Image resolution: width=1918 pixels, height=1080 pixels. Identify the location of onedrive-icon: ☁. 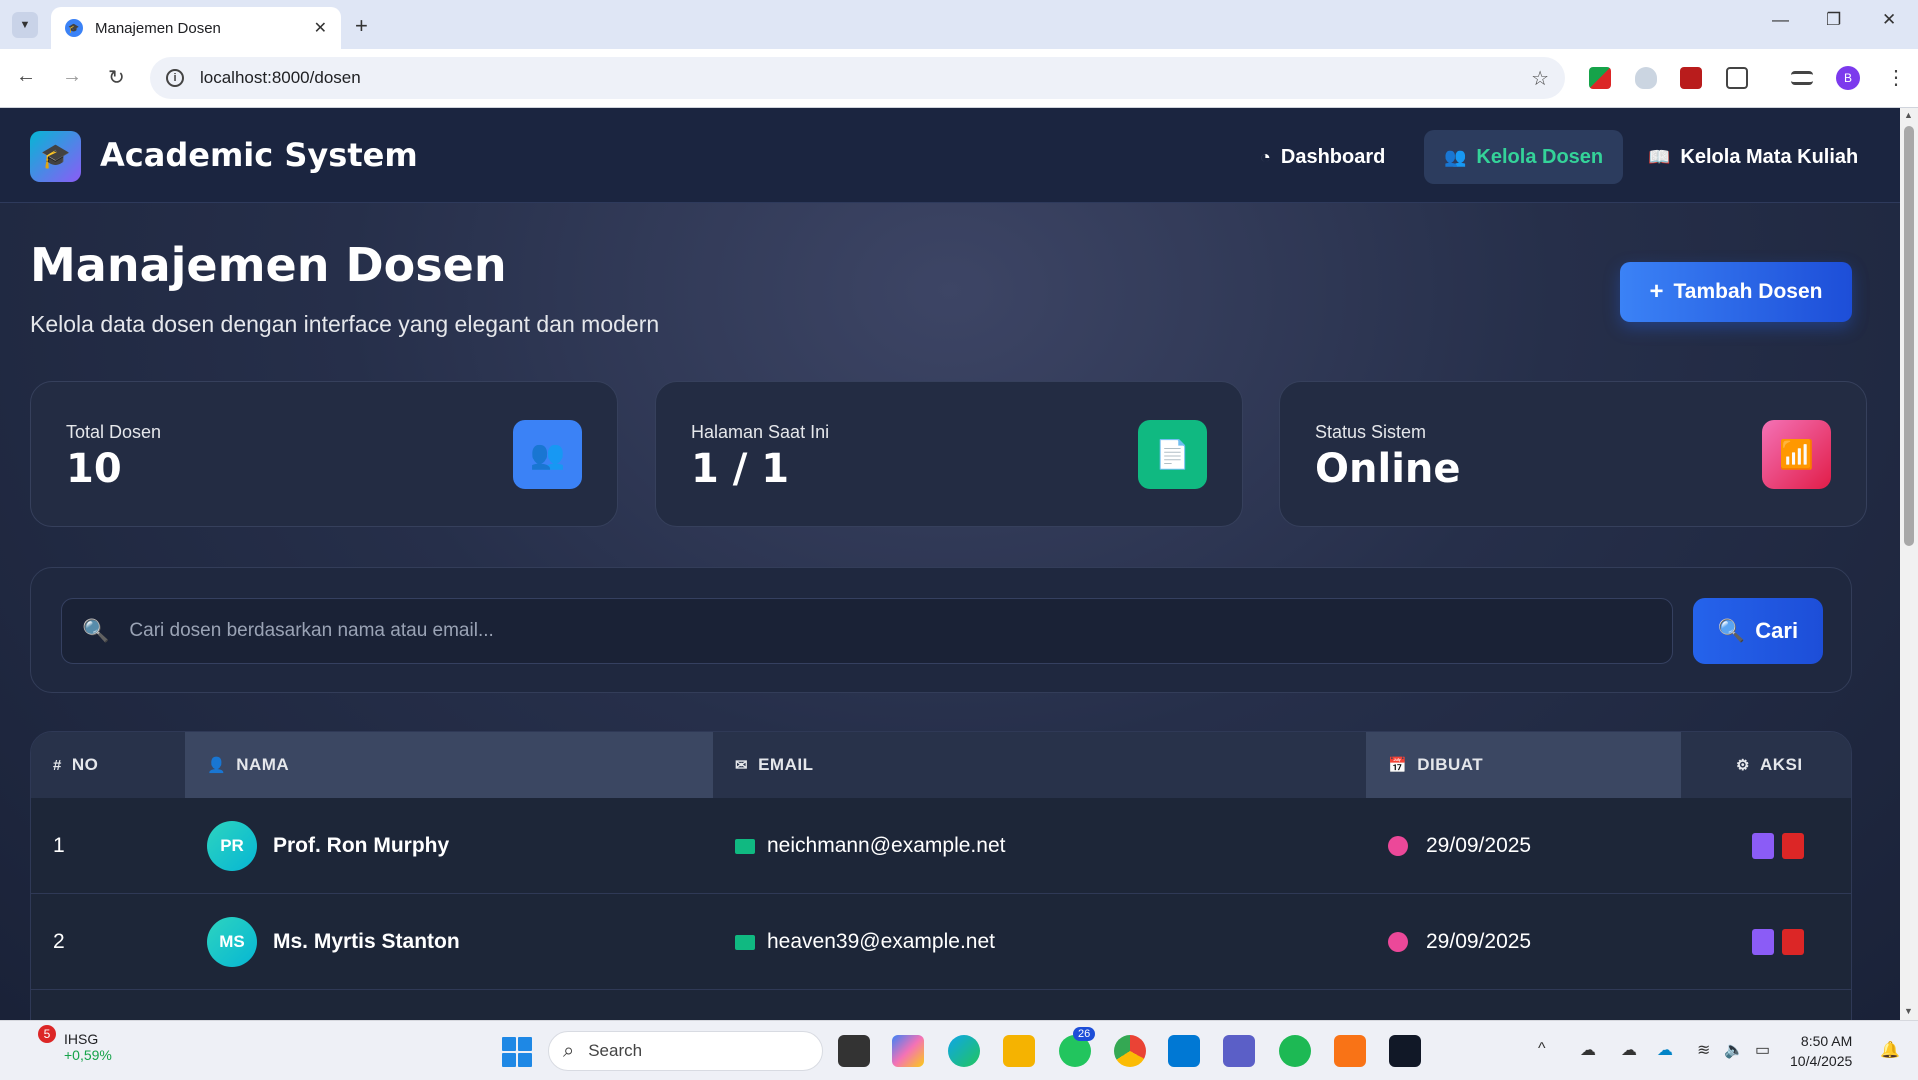
(1665, 1050).